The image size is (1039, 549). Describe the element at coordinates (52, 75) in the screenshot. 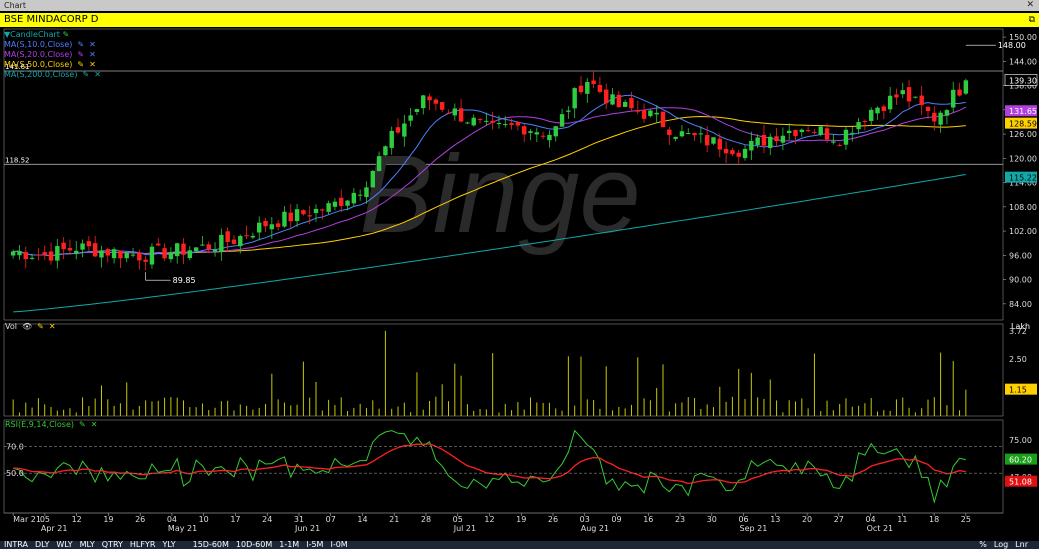

I see `legend-ma200: MA(S,200.0,Close) ✎ ✕` at that location.